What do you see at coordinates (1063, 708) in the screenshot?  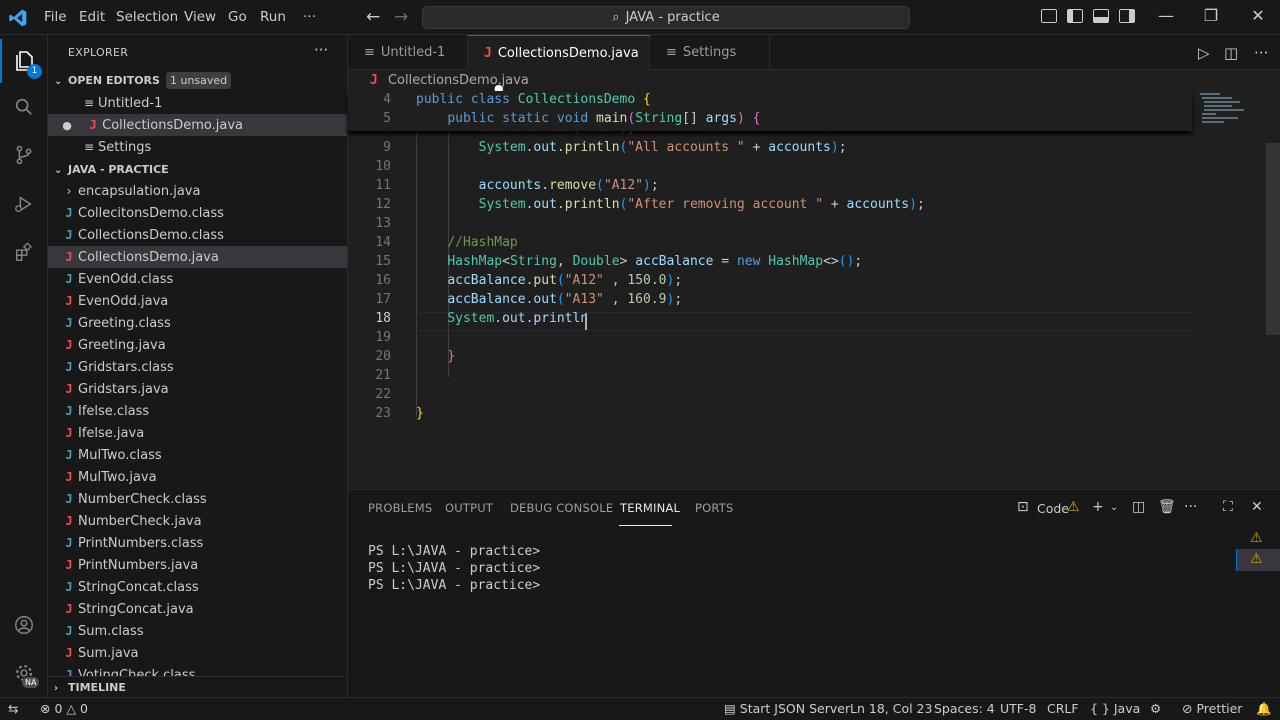 I see `end-of-line: CRLF` at bounding box center [1063, 708].